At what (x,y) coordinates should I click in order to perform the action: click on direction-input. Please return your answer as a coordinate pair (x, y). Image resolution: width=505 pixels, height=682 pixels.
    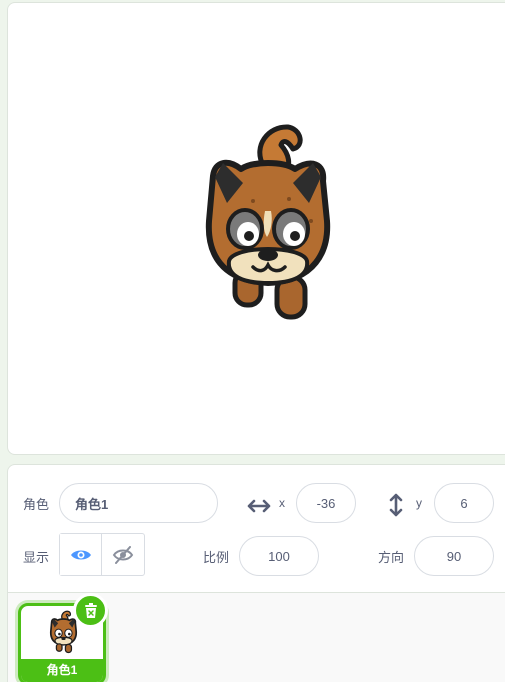
    Looking at the image, I should click on (454, 556).